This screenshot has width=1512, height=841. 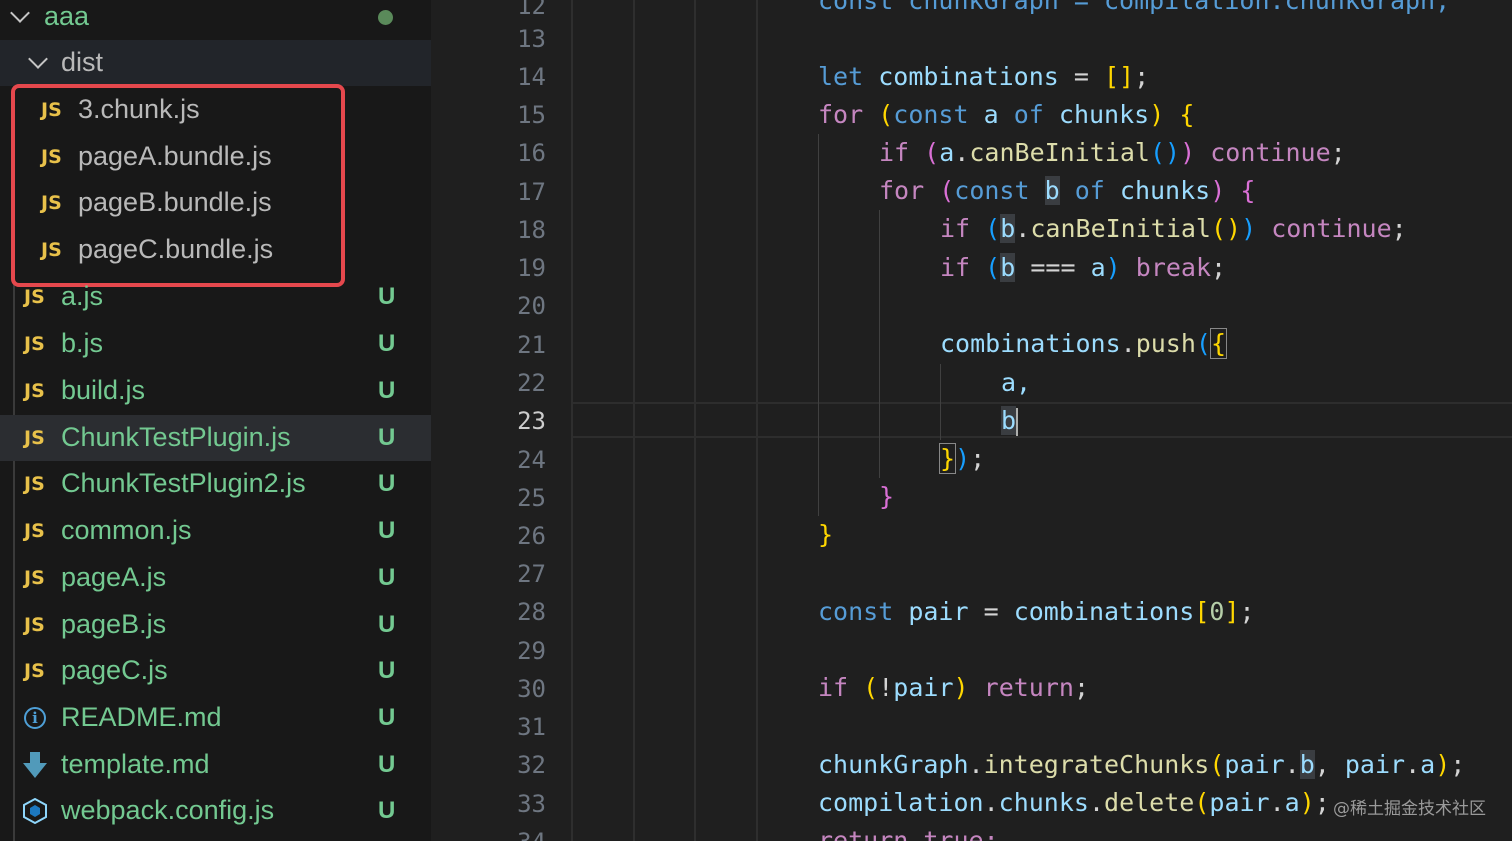 I want to click on line-number: 24, so click(x=531, y=460).